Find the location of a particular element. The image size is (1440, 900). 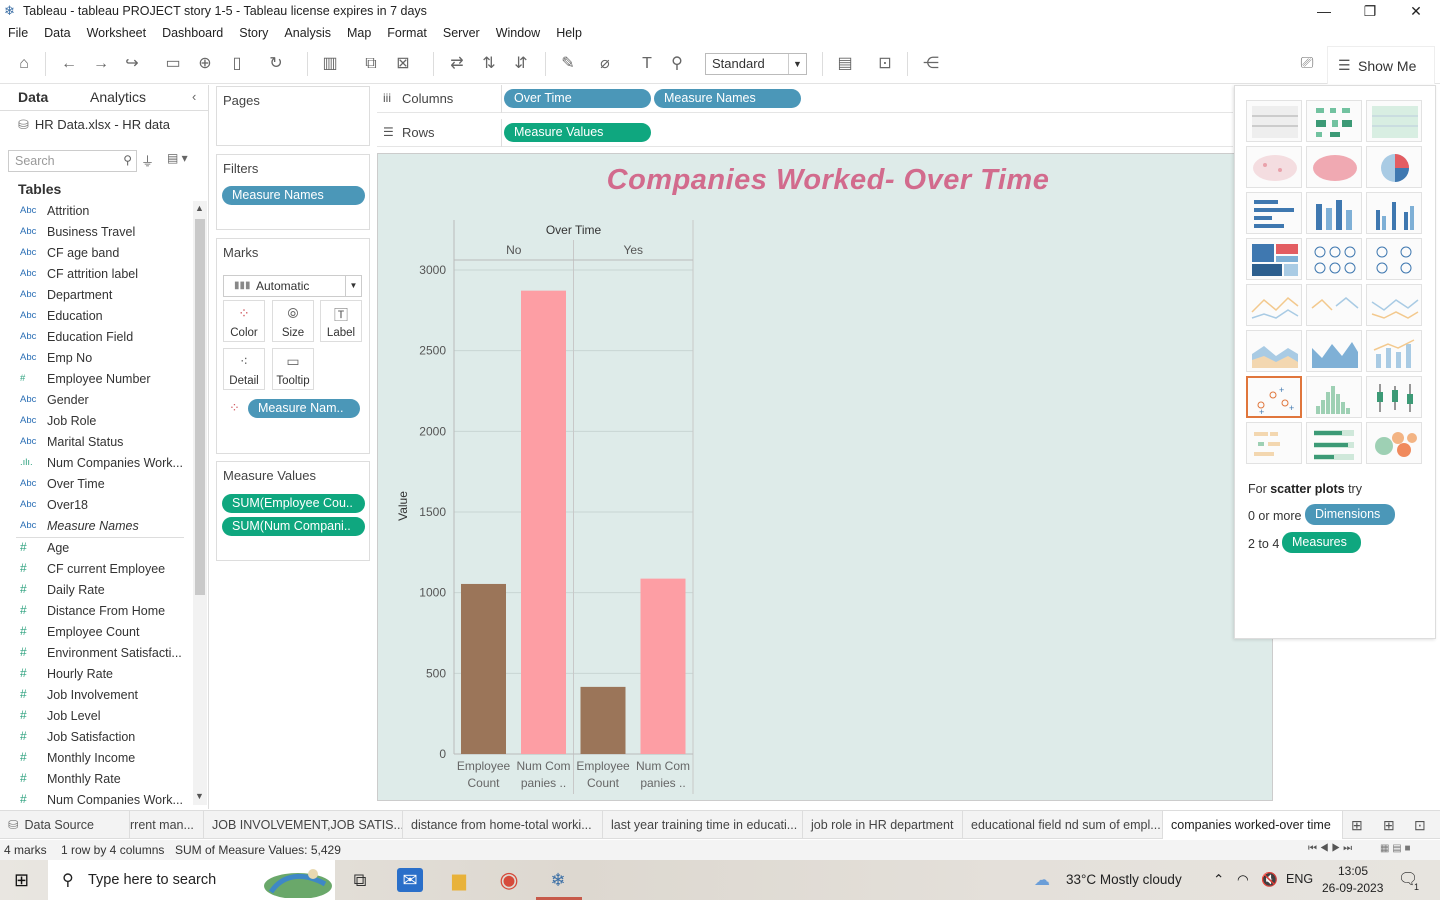

minimize-button: — is located at coordinates (1324, 11).